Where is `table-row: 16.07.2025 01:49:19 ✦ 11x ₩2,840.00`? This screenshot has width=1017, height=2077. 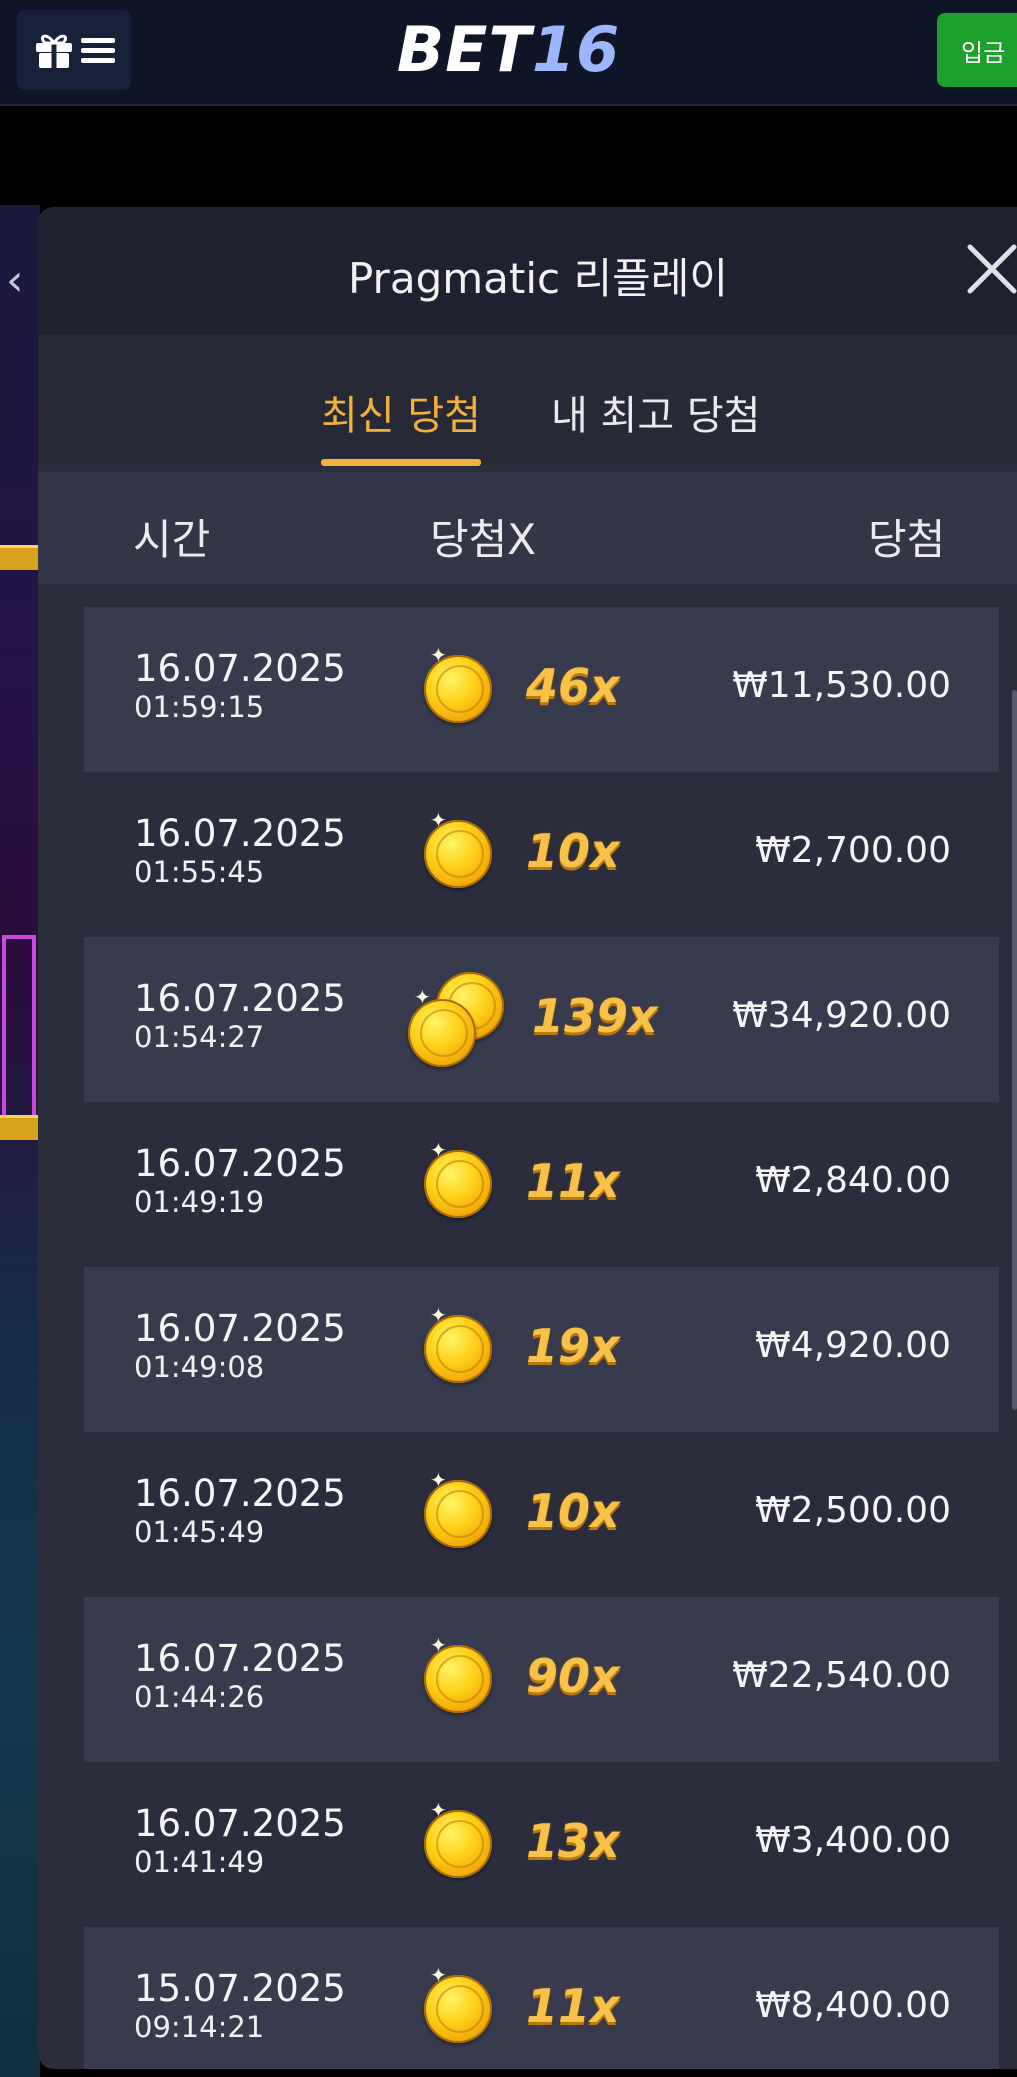 table-row: 16.07.2025 01:49:19 ✦ 11x ₩2,840.00 is located at coordinates (541, 1184).